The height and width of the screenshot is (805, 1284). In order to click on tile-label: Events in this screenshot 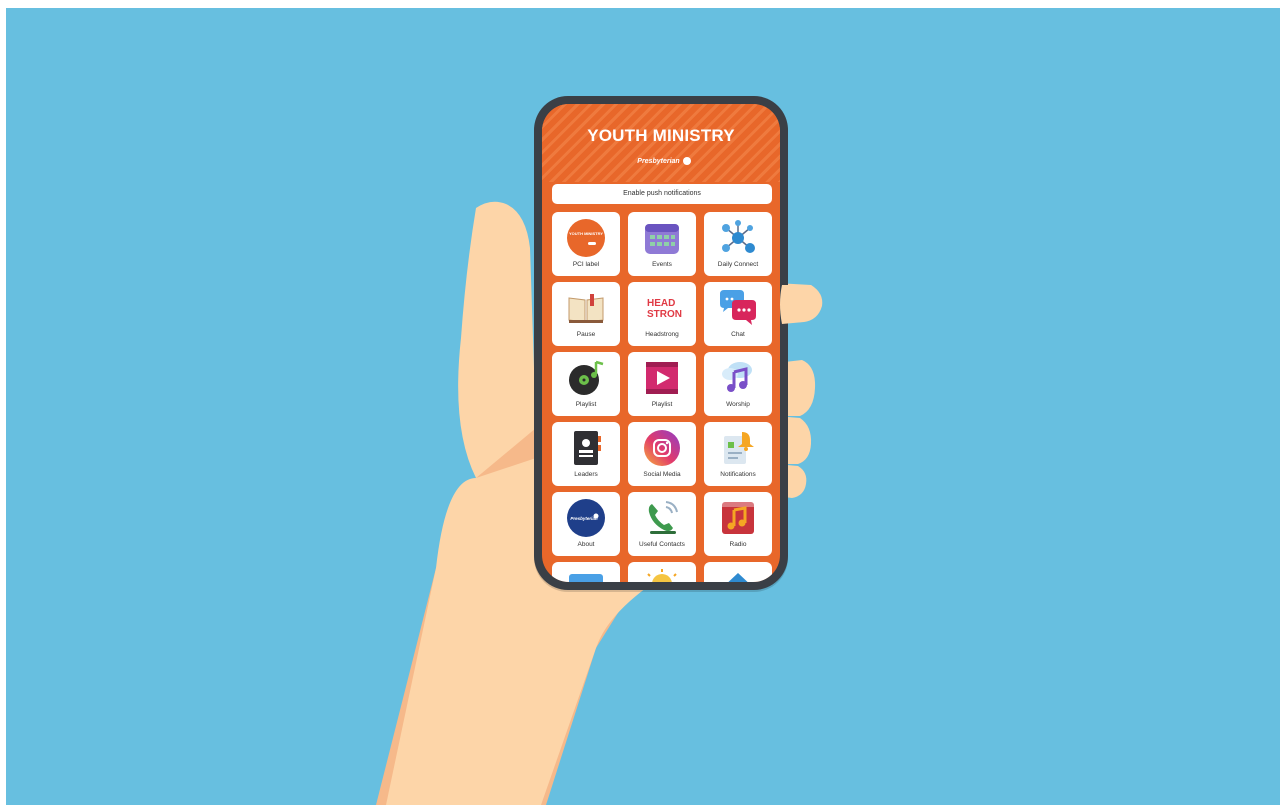, I will do `click(662, 264)`.